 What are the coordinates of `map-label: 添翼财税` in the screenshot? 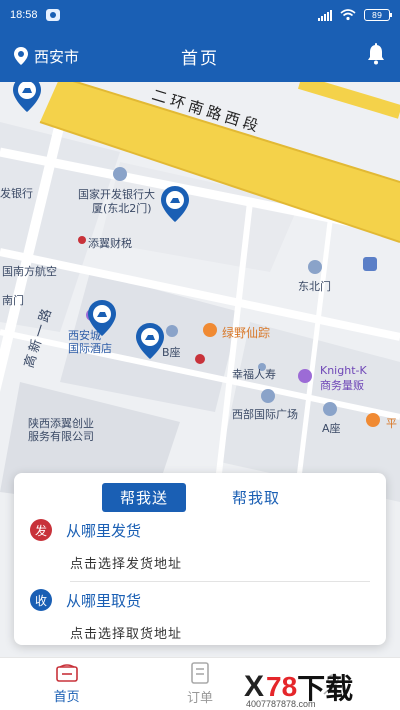 It's located at (110, 243).